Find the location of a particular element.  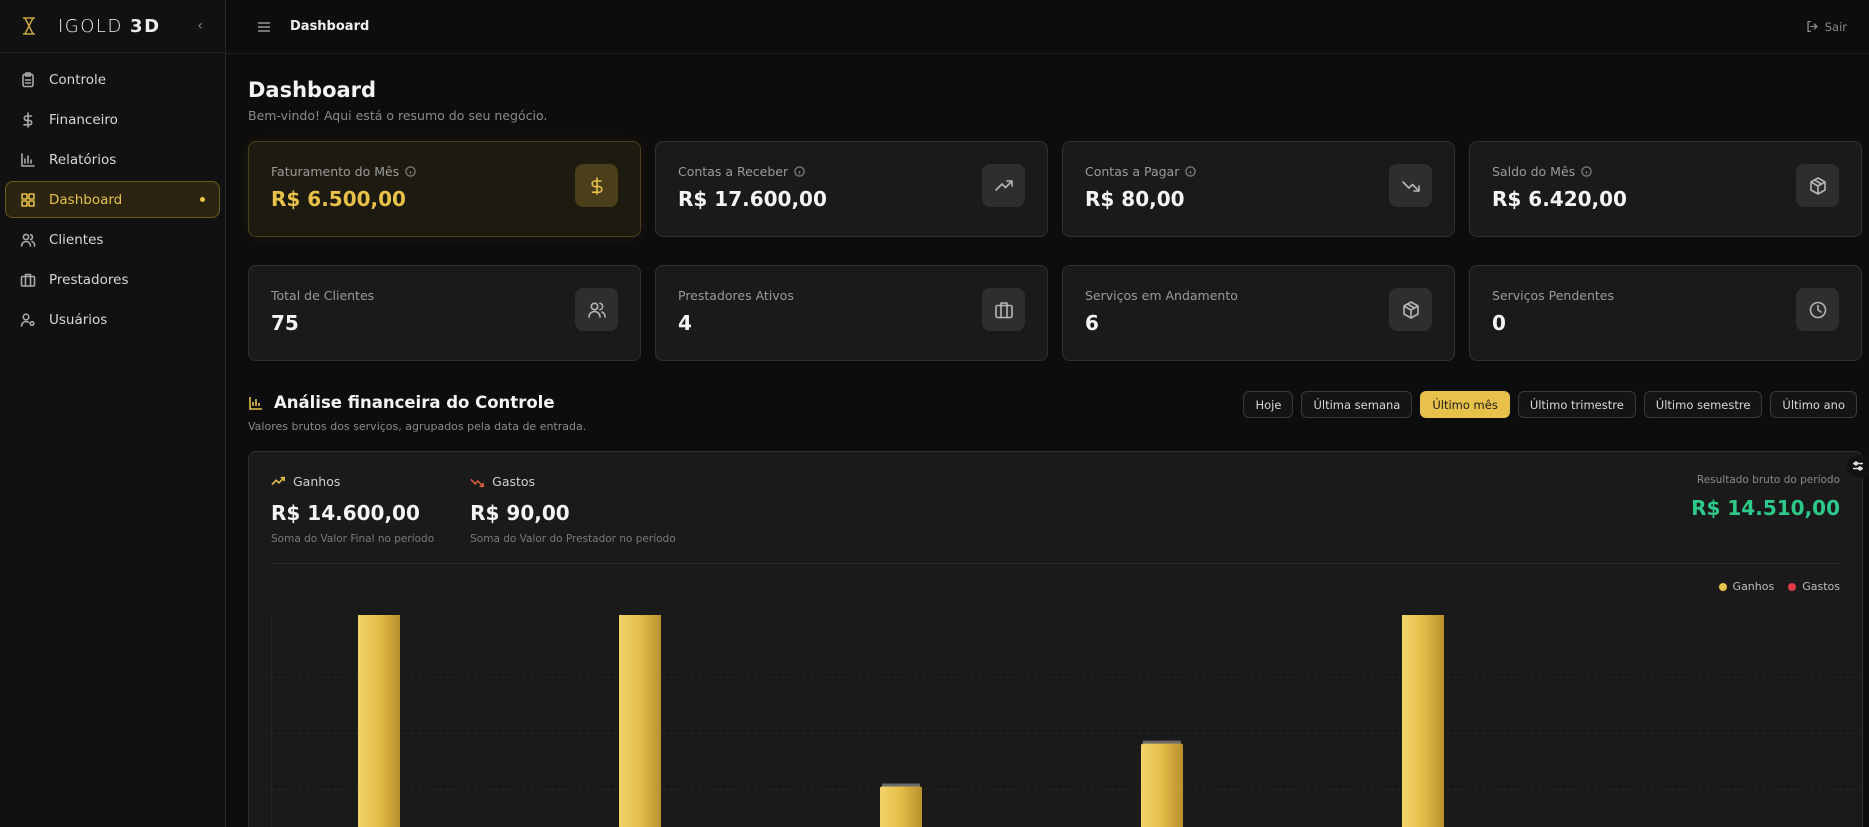

sidebar-item-dashboard: Dashboard is located at coordinates (112, 199).